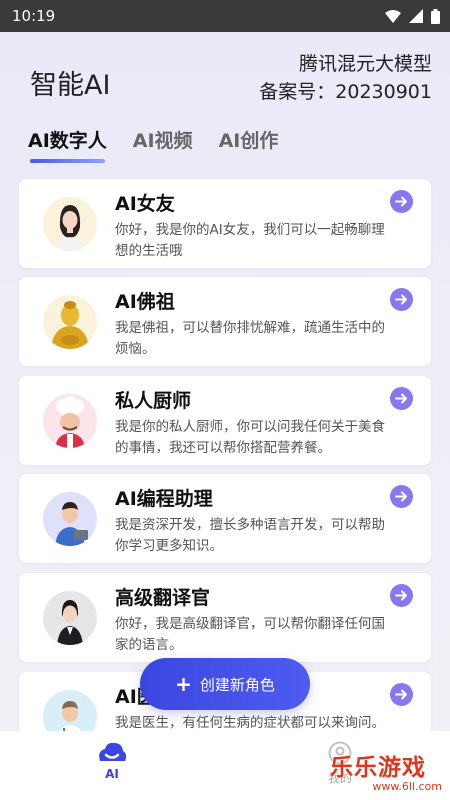 This screenshot has height=800, width=450. Describe the element at coordinates (345, 92) in the screenshot. I see `filing-number: 备案号：20230901` at that location.